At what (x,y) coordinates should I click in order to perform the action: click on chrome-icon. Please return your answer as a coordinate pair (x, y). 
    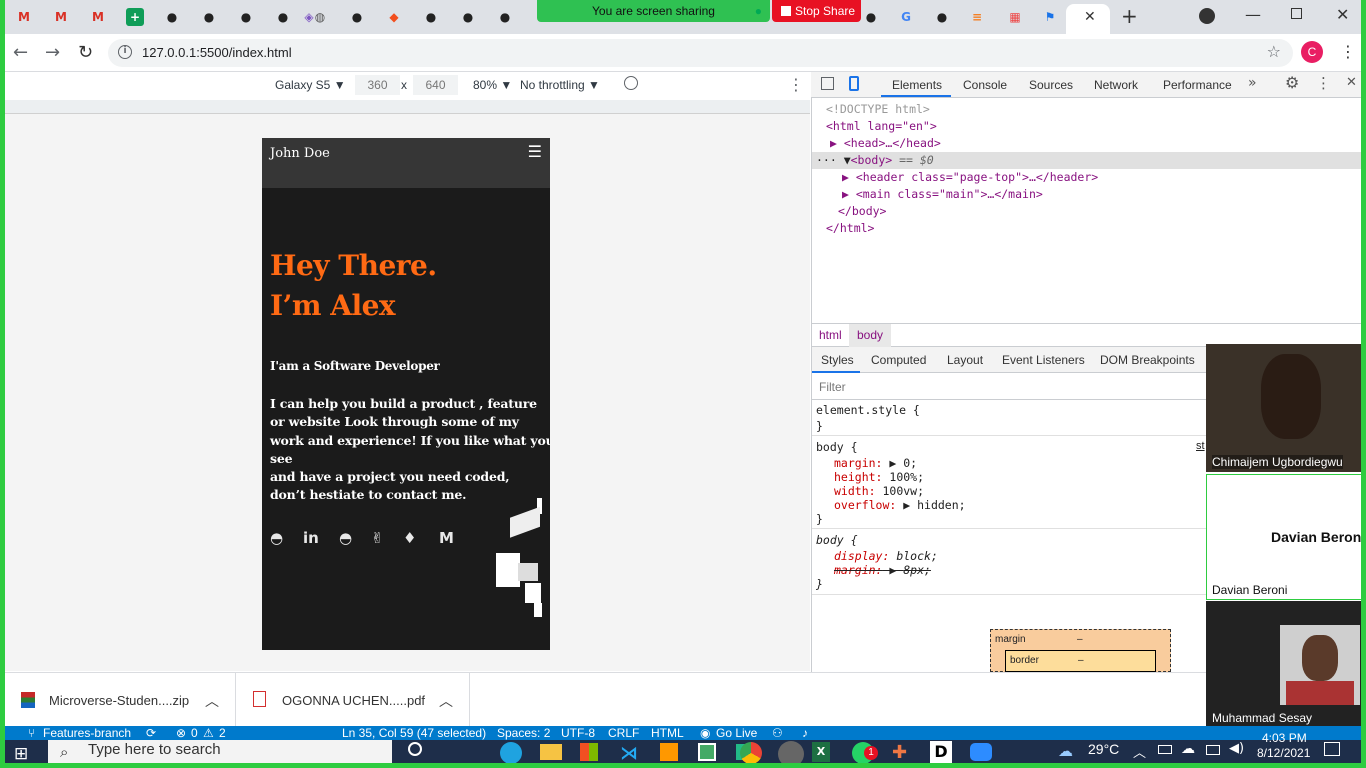
    Looking at the image, I should click on (751, 753).